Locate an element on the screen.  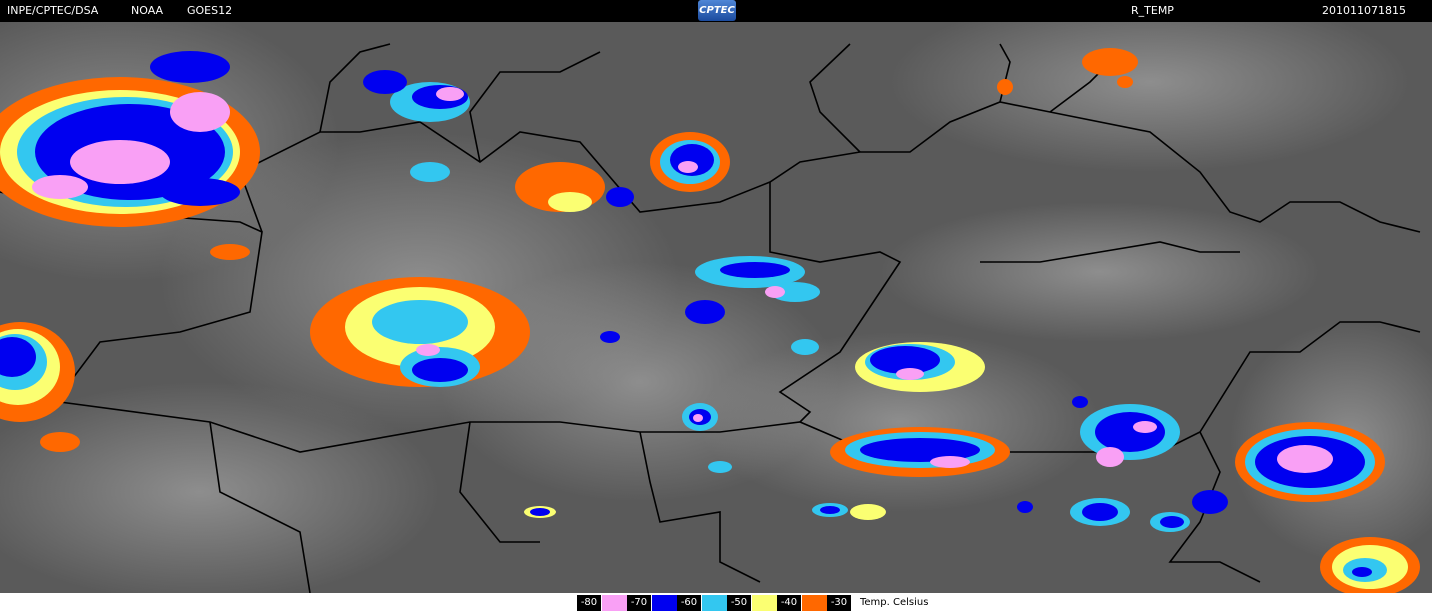
agency-label: NOAA is located at coordinates (147, 10).